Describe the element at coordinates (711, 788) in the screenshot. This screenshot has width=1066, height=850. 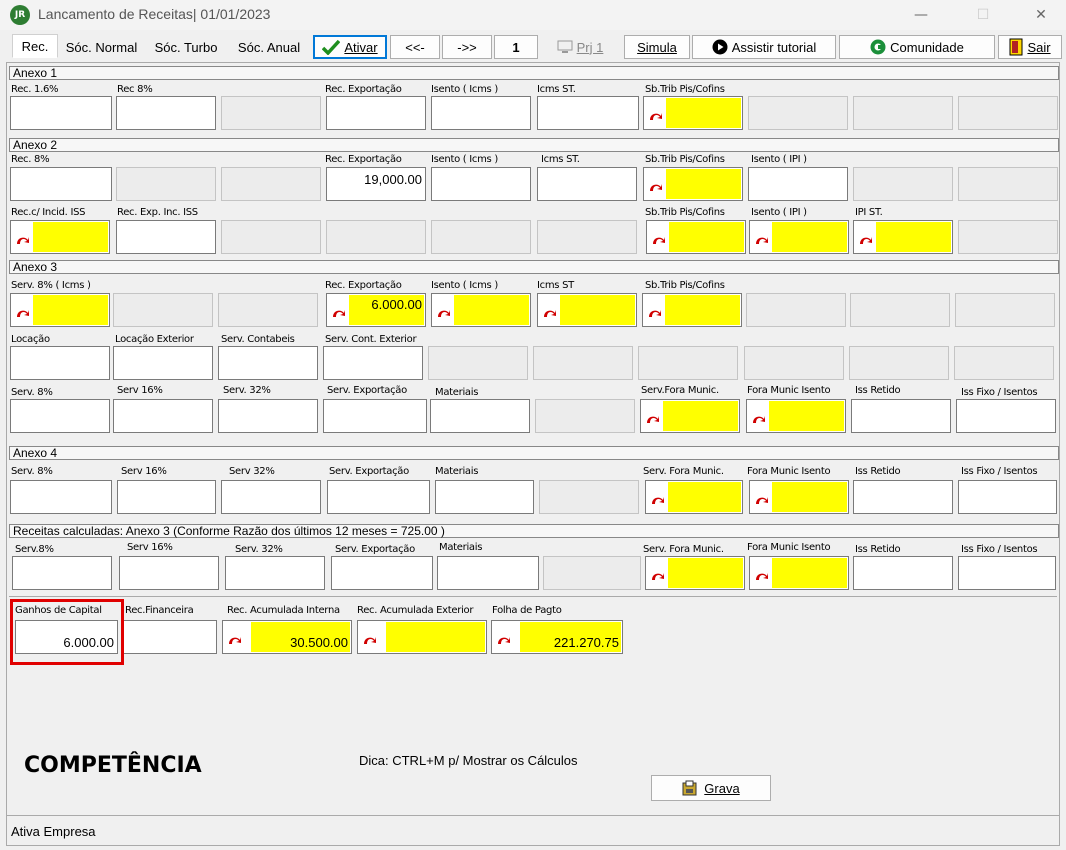
I see `grava-button: Grava` at that location.